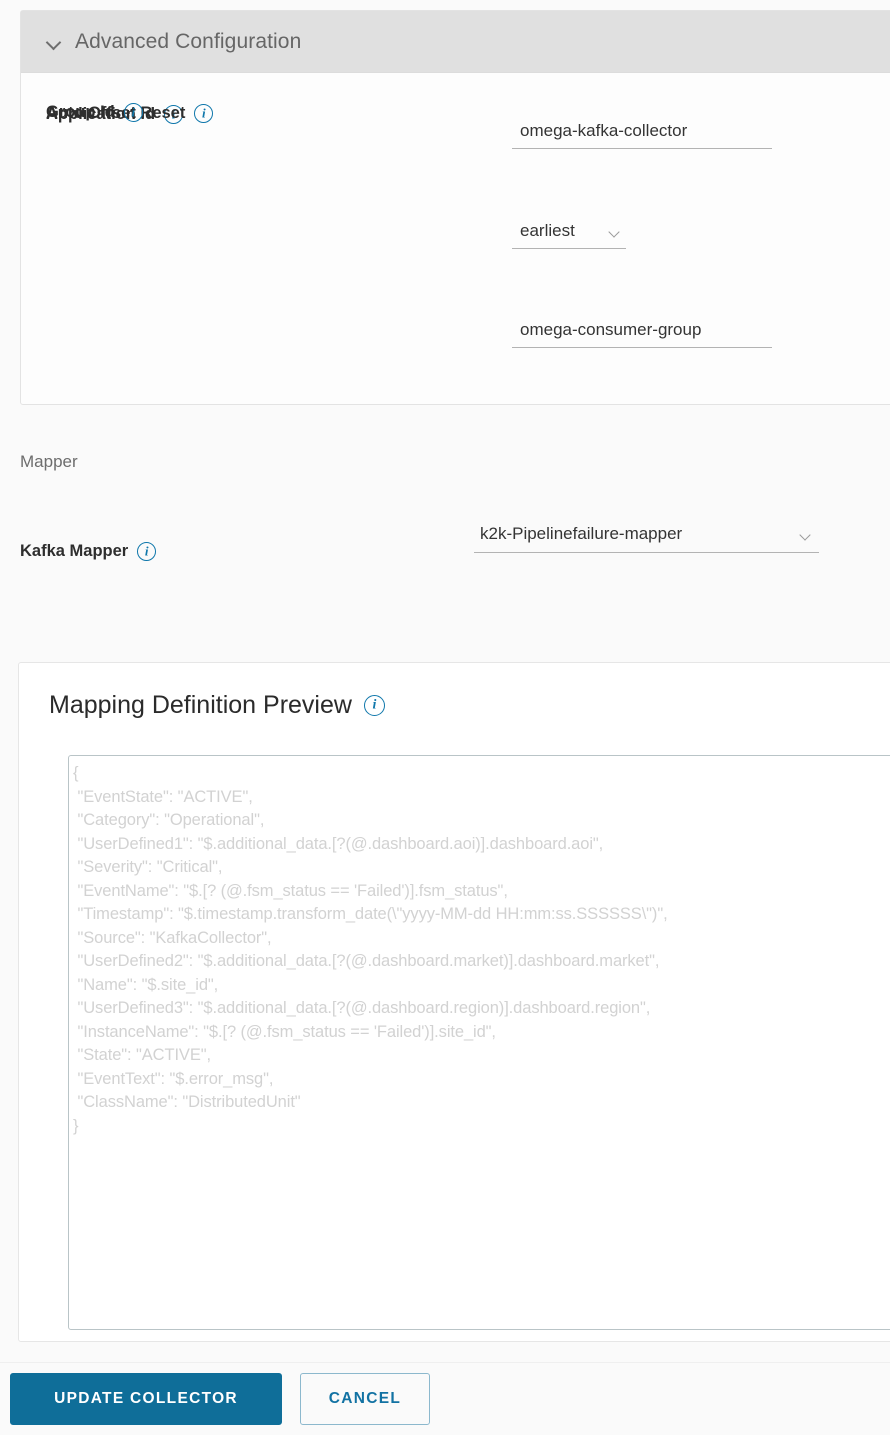  I want to click on mapping-definition-preview-title: Mapping Definition Preview i, so click(217, 705).